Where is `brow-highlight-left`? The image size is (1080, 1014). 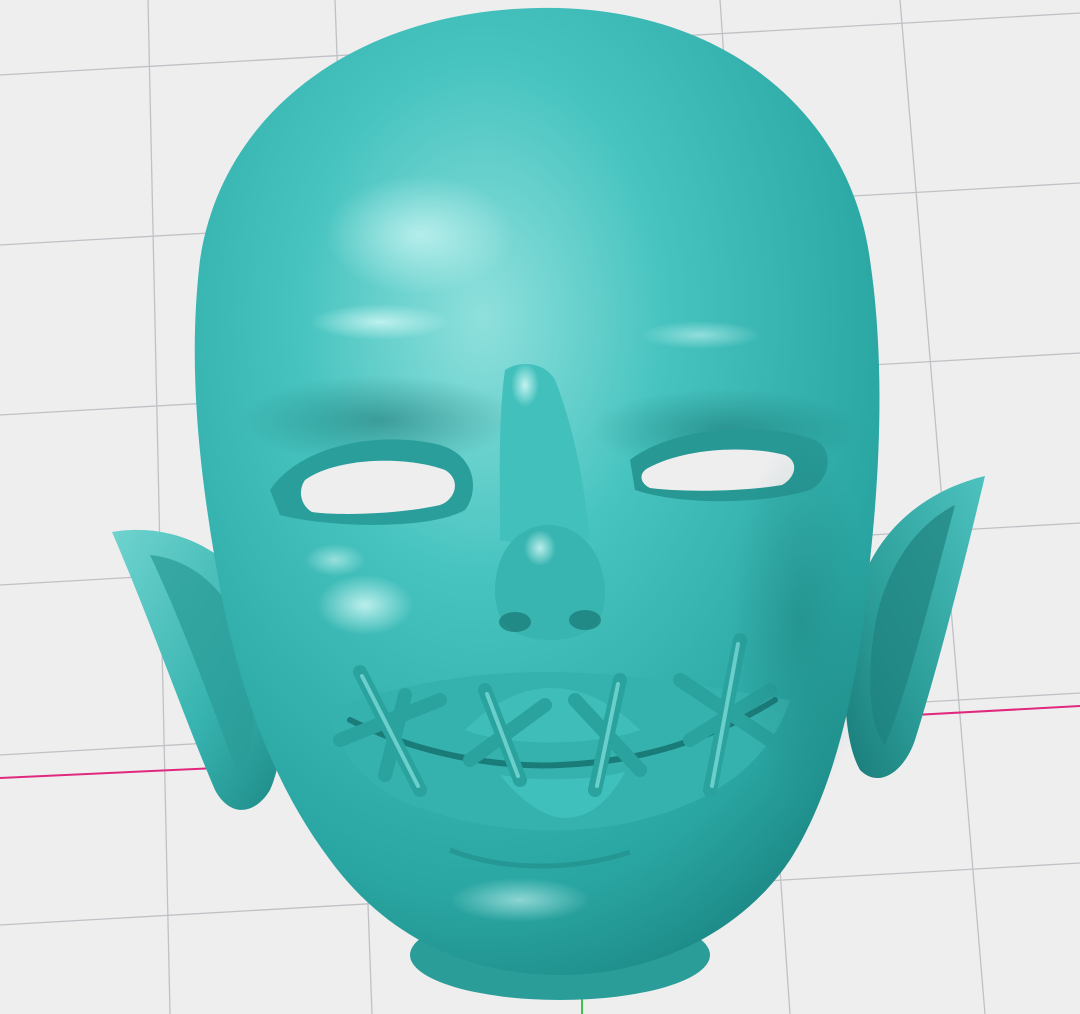
brow-highlight-left is located at coordinates (380, 322).